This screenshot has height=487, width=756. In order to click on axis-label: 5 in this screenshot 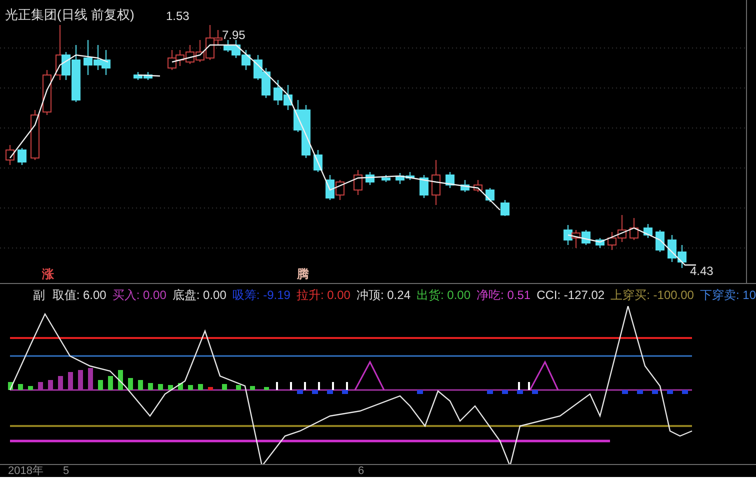, I will do `click(66, 471)`.